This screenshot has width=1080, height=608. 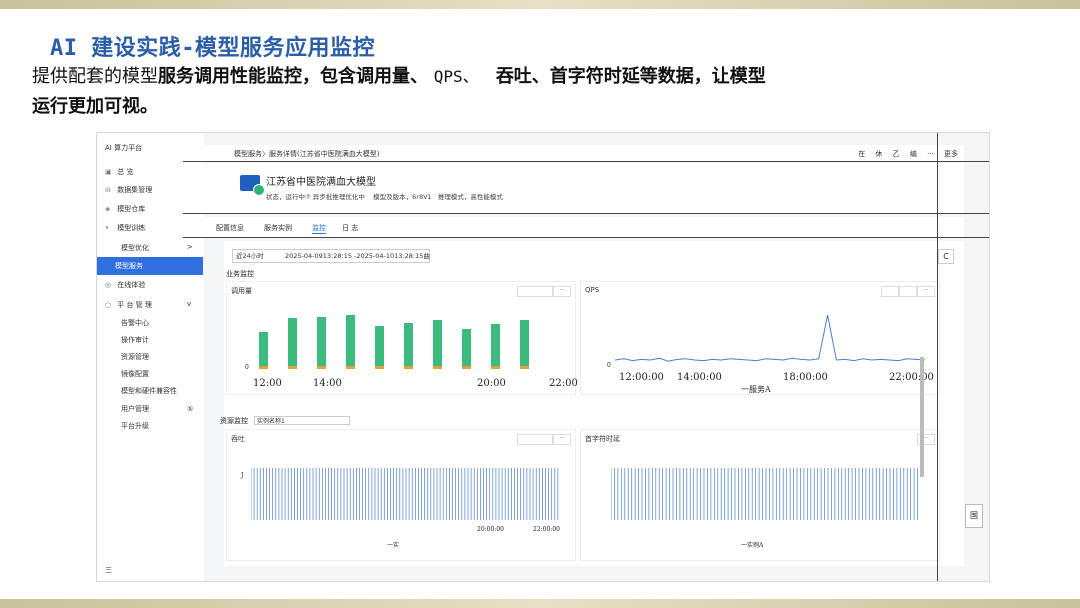 I want to click on qps-line-chart, so click(x=770, y=338).